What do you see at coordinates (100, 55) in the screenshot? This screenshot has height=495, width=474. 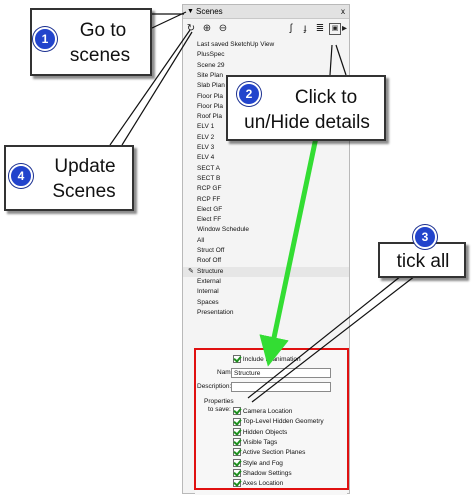 I see `callout-1-line2: scenes` at bounding box center [100, 55].